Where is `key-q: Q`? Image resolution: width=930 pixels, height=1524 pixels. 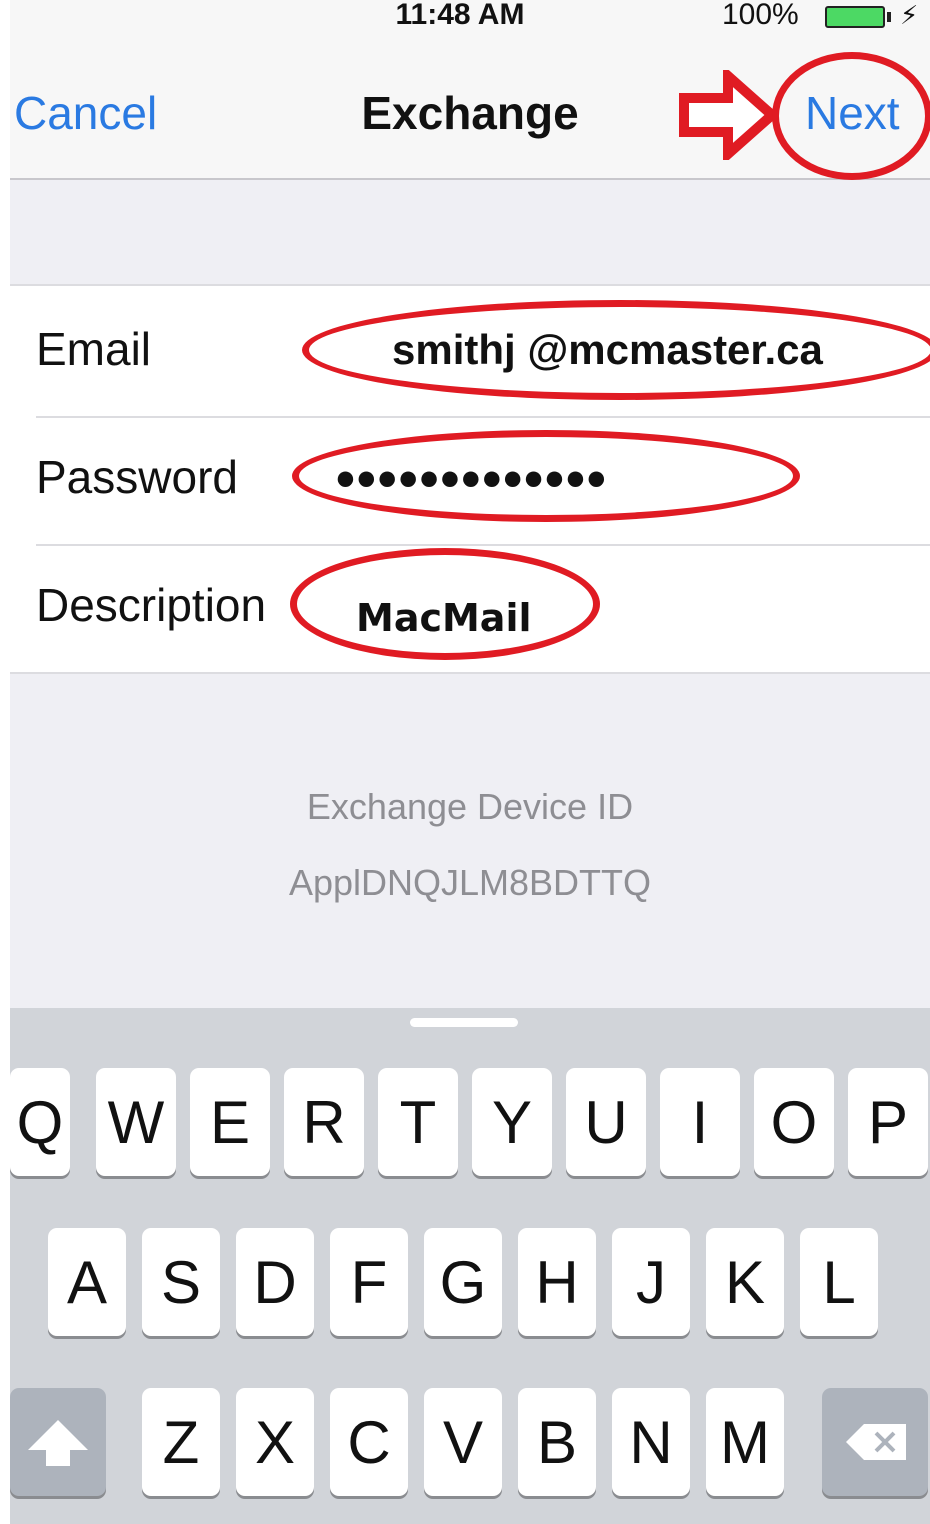 key-q: Q is located at coordinates (40, 1122).